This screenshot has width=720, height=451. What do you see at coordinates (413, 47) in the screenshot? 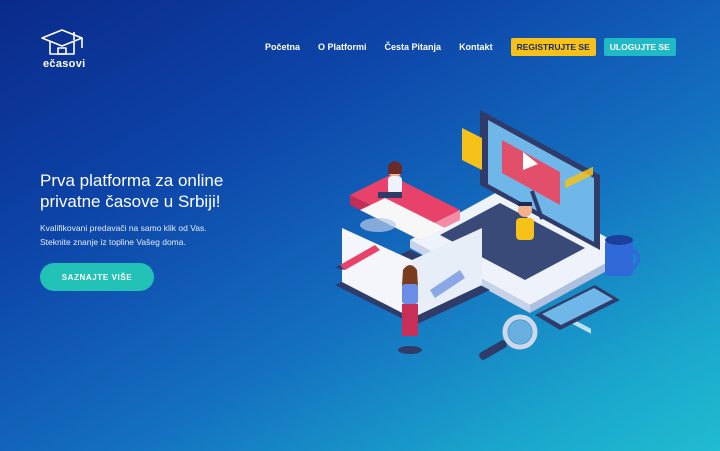
I see `nav-link-cesta-pitanja: Česta Pitanja` at bounding box center [413, 47].